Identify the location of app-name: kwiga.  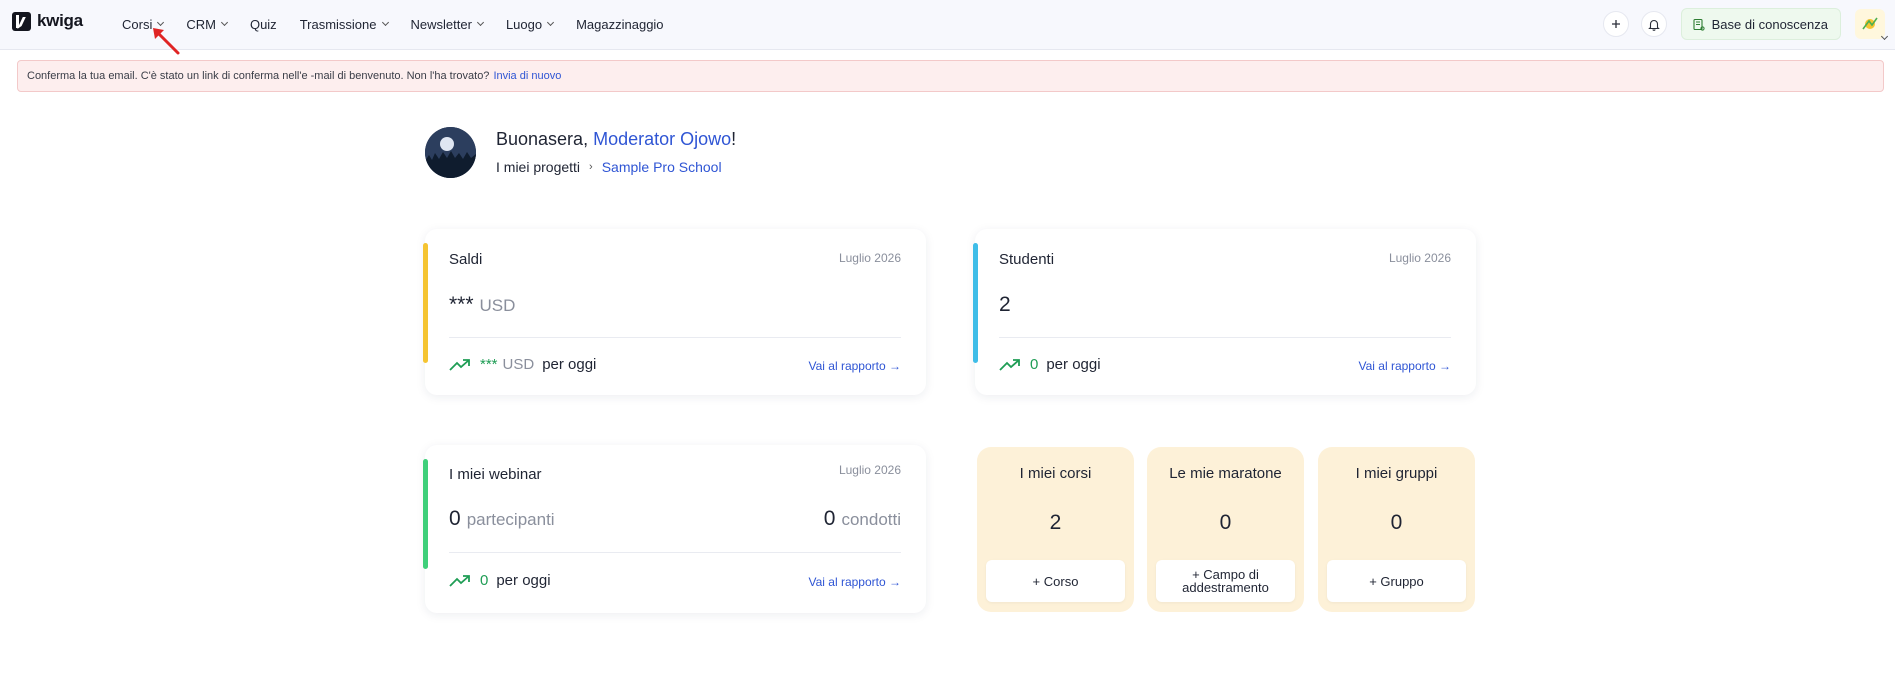
(60, 20).